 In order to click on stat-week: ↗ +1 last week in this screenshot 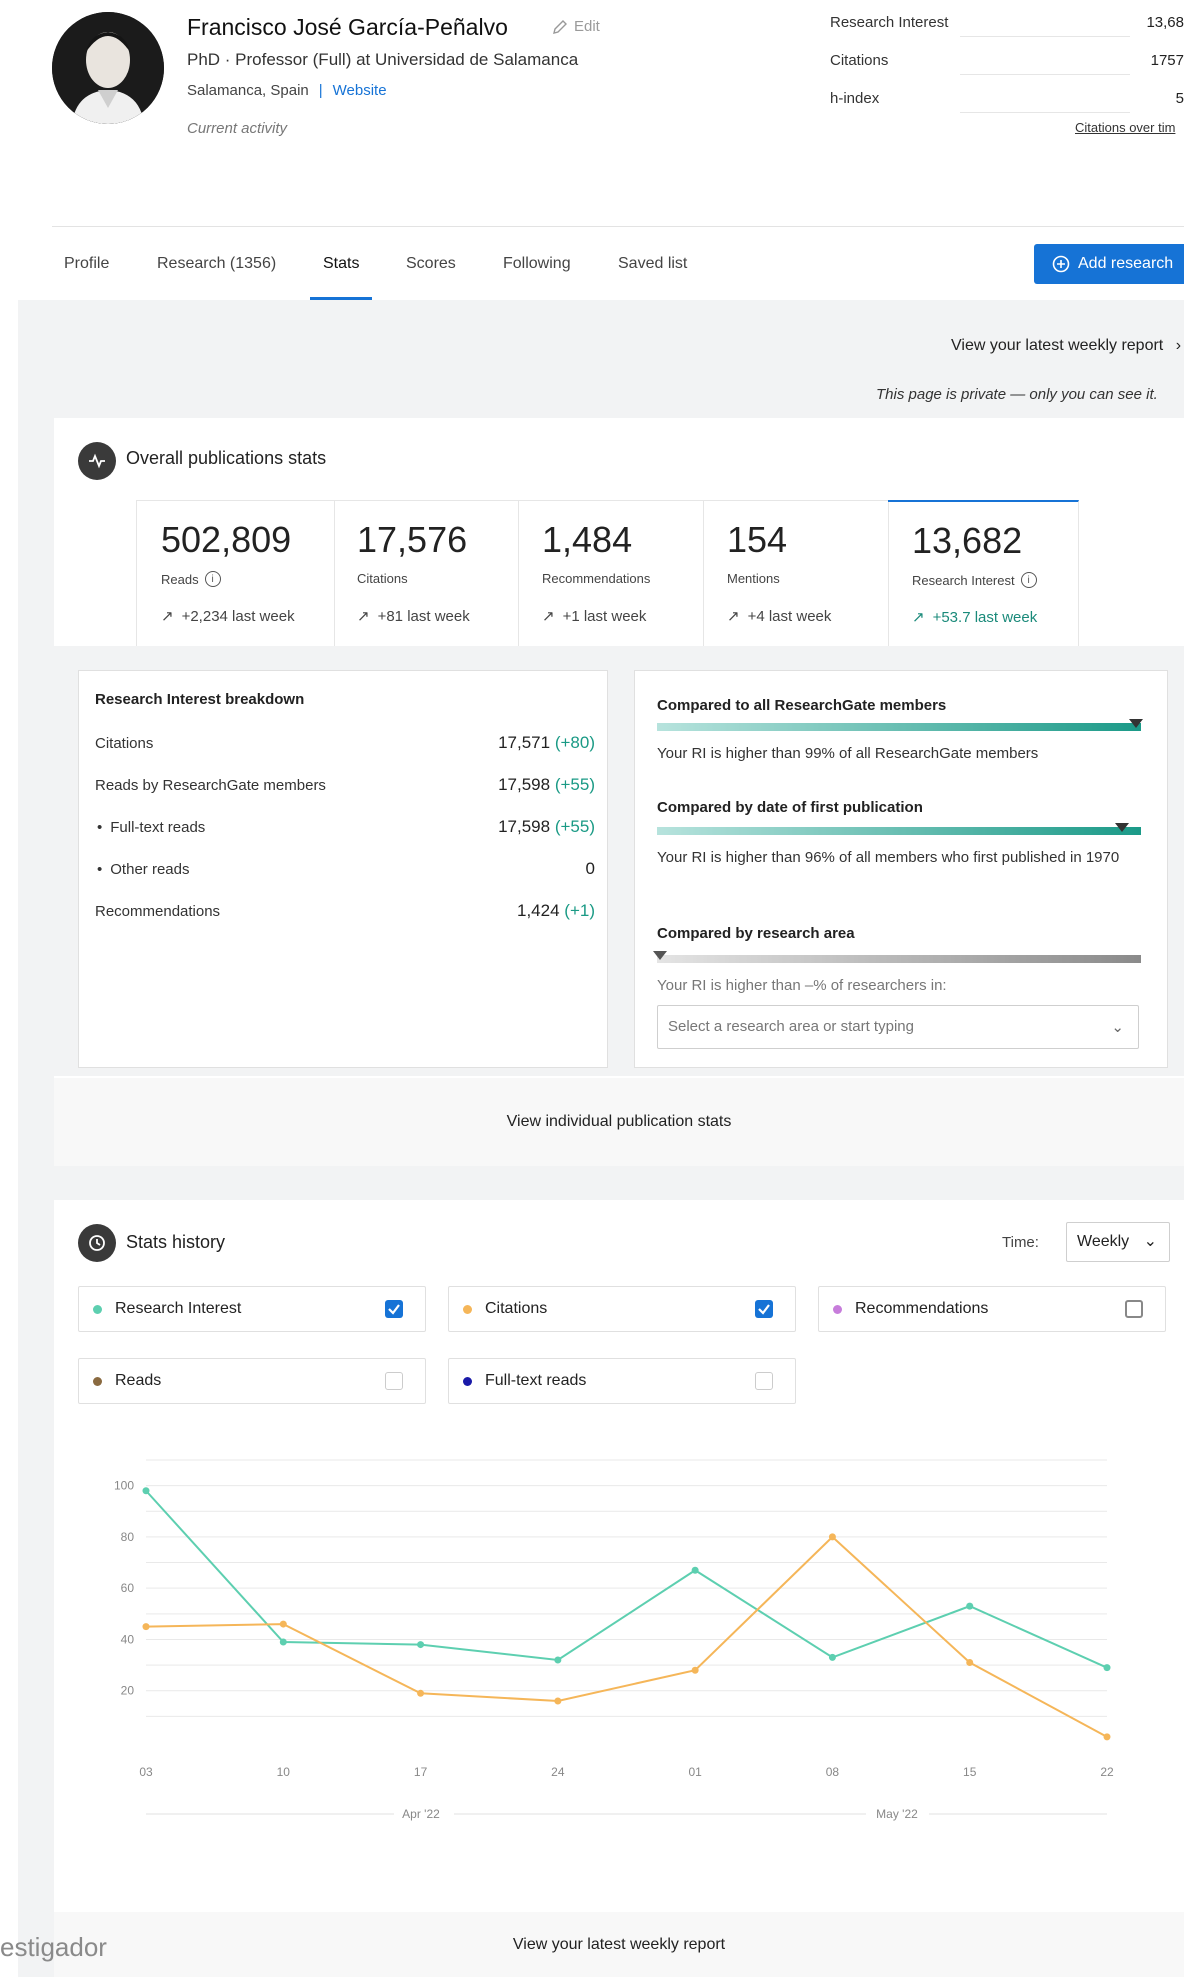, I will do `click(594, 616)`.